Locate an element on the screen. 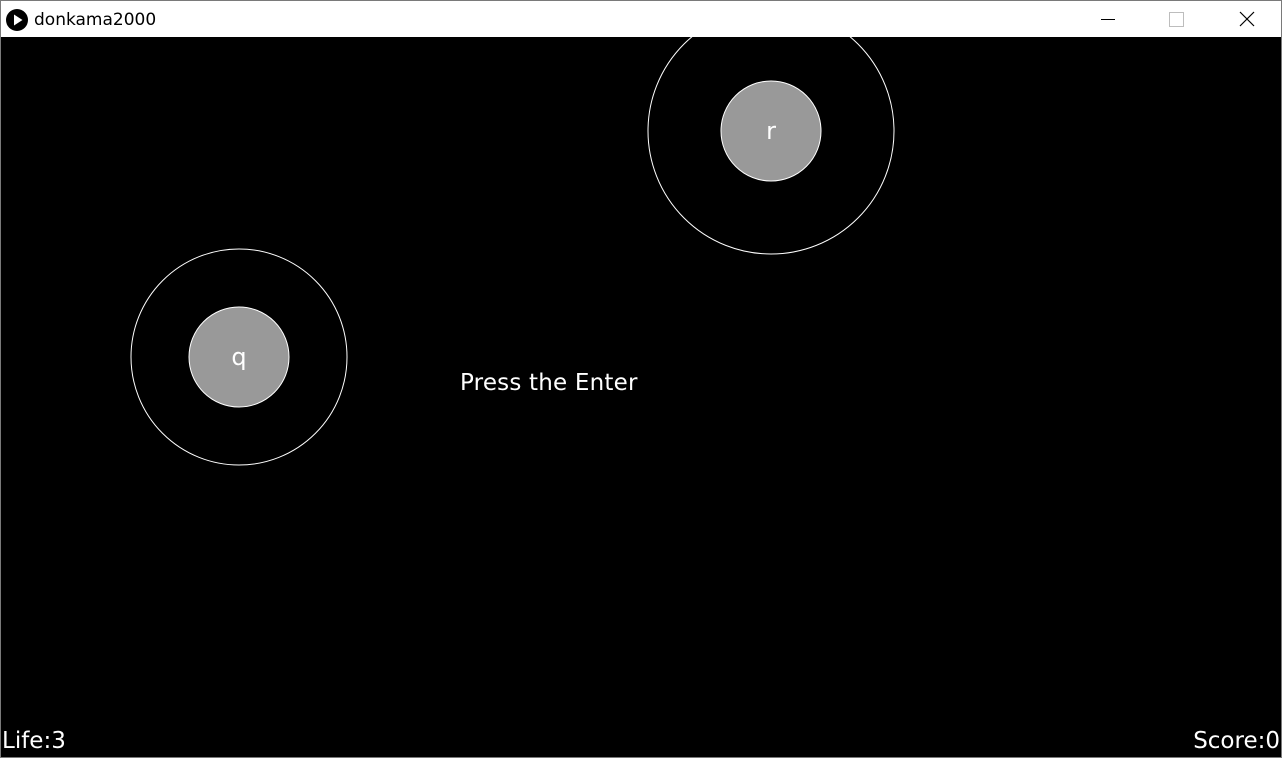 This screenshot has height=758, width=1282. title-bar: donkama2000 is located at coordinates (641, 19).